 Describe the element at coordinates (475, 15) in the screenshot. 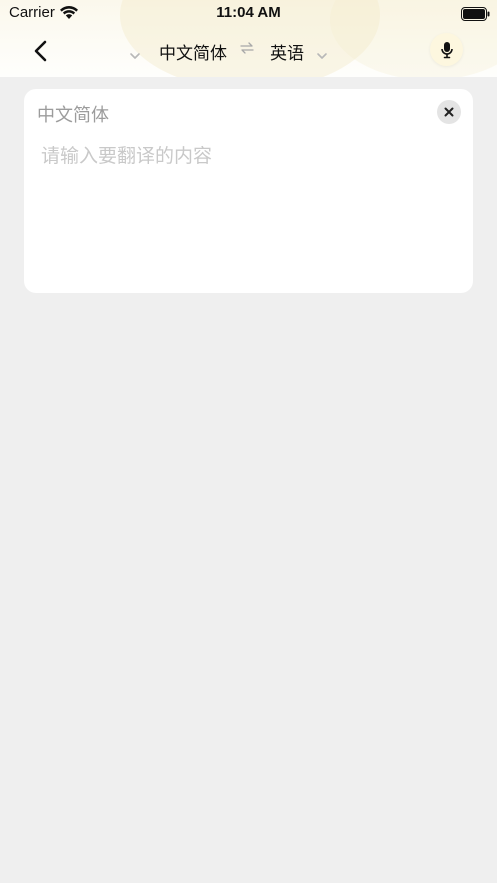

I see `battery-icon` at that location.